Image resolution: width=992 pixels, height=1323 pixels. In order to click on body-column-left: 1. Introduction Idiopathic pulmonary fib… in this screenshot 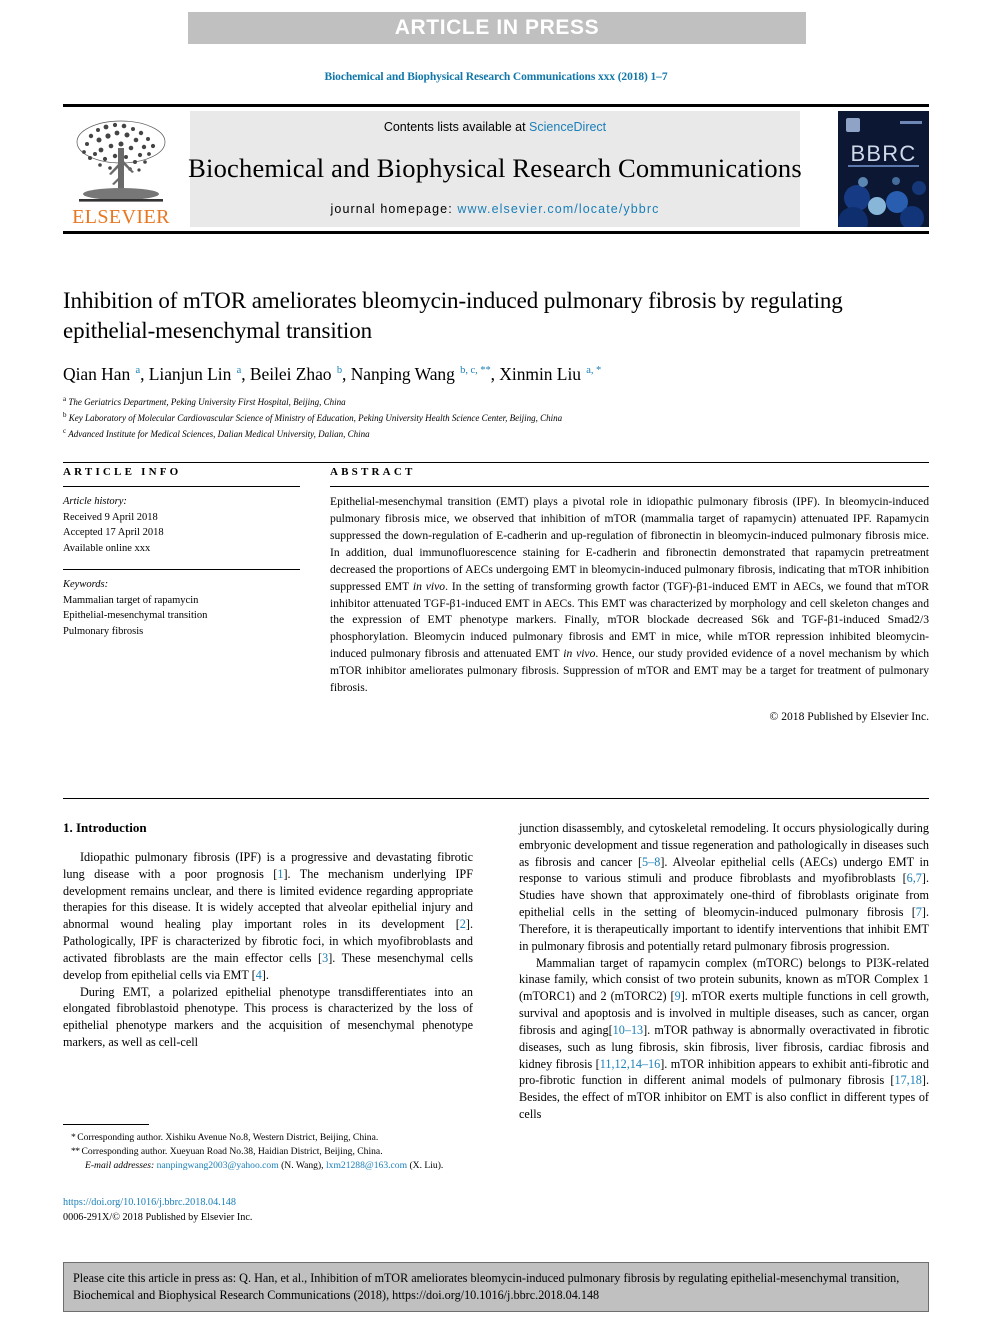, I will do `click(268, 935)`.